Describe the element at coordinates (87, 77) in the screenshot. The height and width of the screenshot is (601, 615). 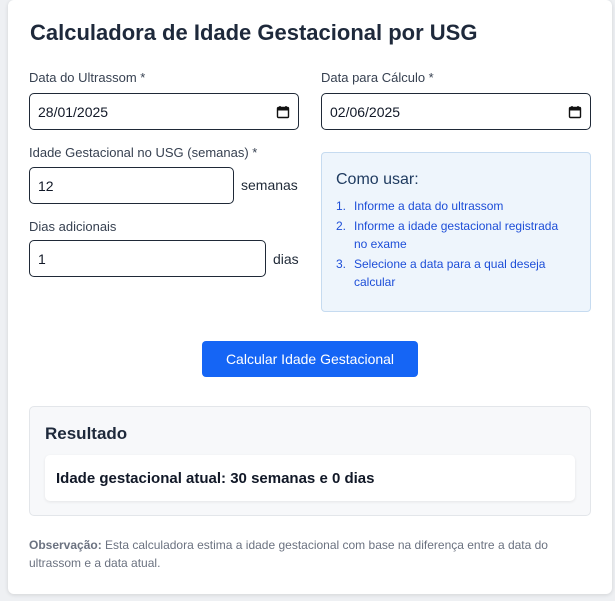
I see `ultrasound-date-label: Data do Ultrassom *` at that location.